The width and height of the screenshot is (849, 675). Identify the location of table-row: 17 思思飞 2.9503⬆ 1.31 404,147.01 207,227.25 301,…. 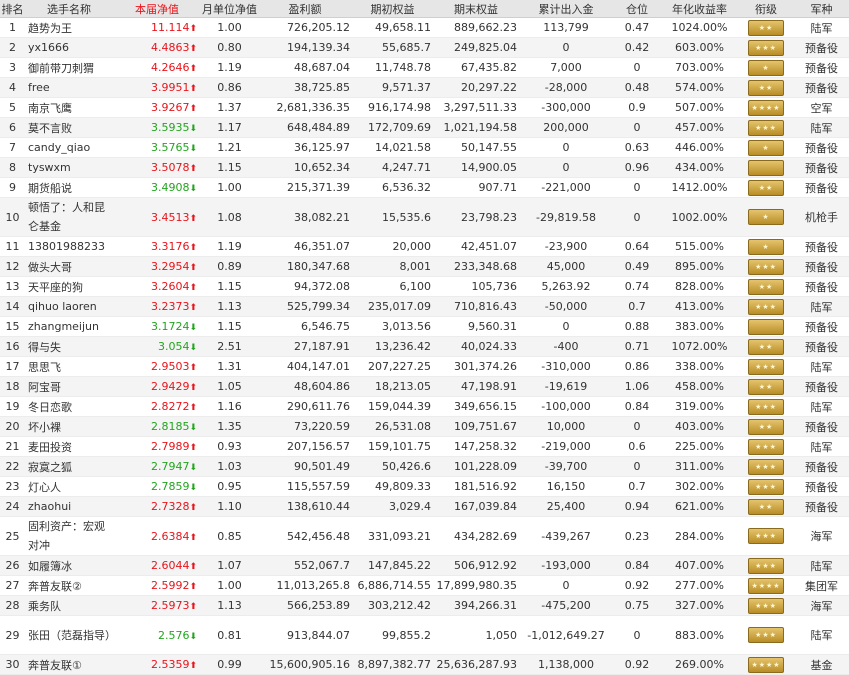
(424, 366).